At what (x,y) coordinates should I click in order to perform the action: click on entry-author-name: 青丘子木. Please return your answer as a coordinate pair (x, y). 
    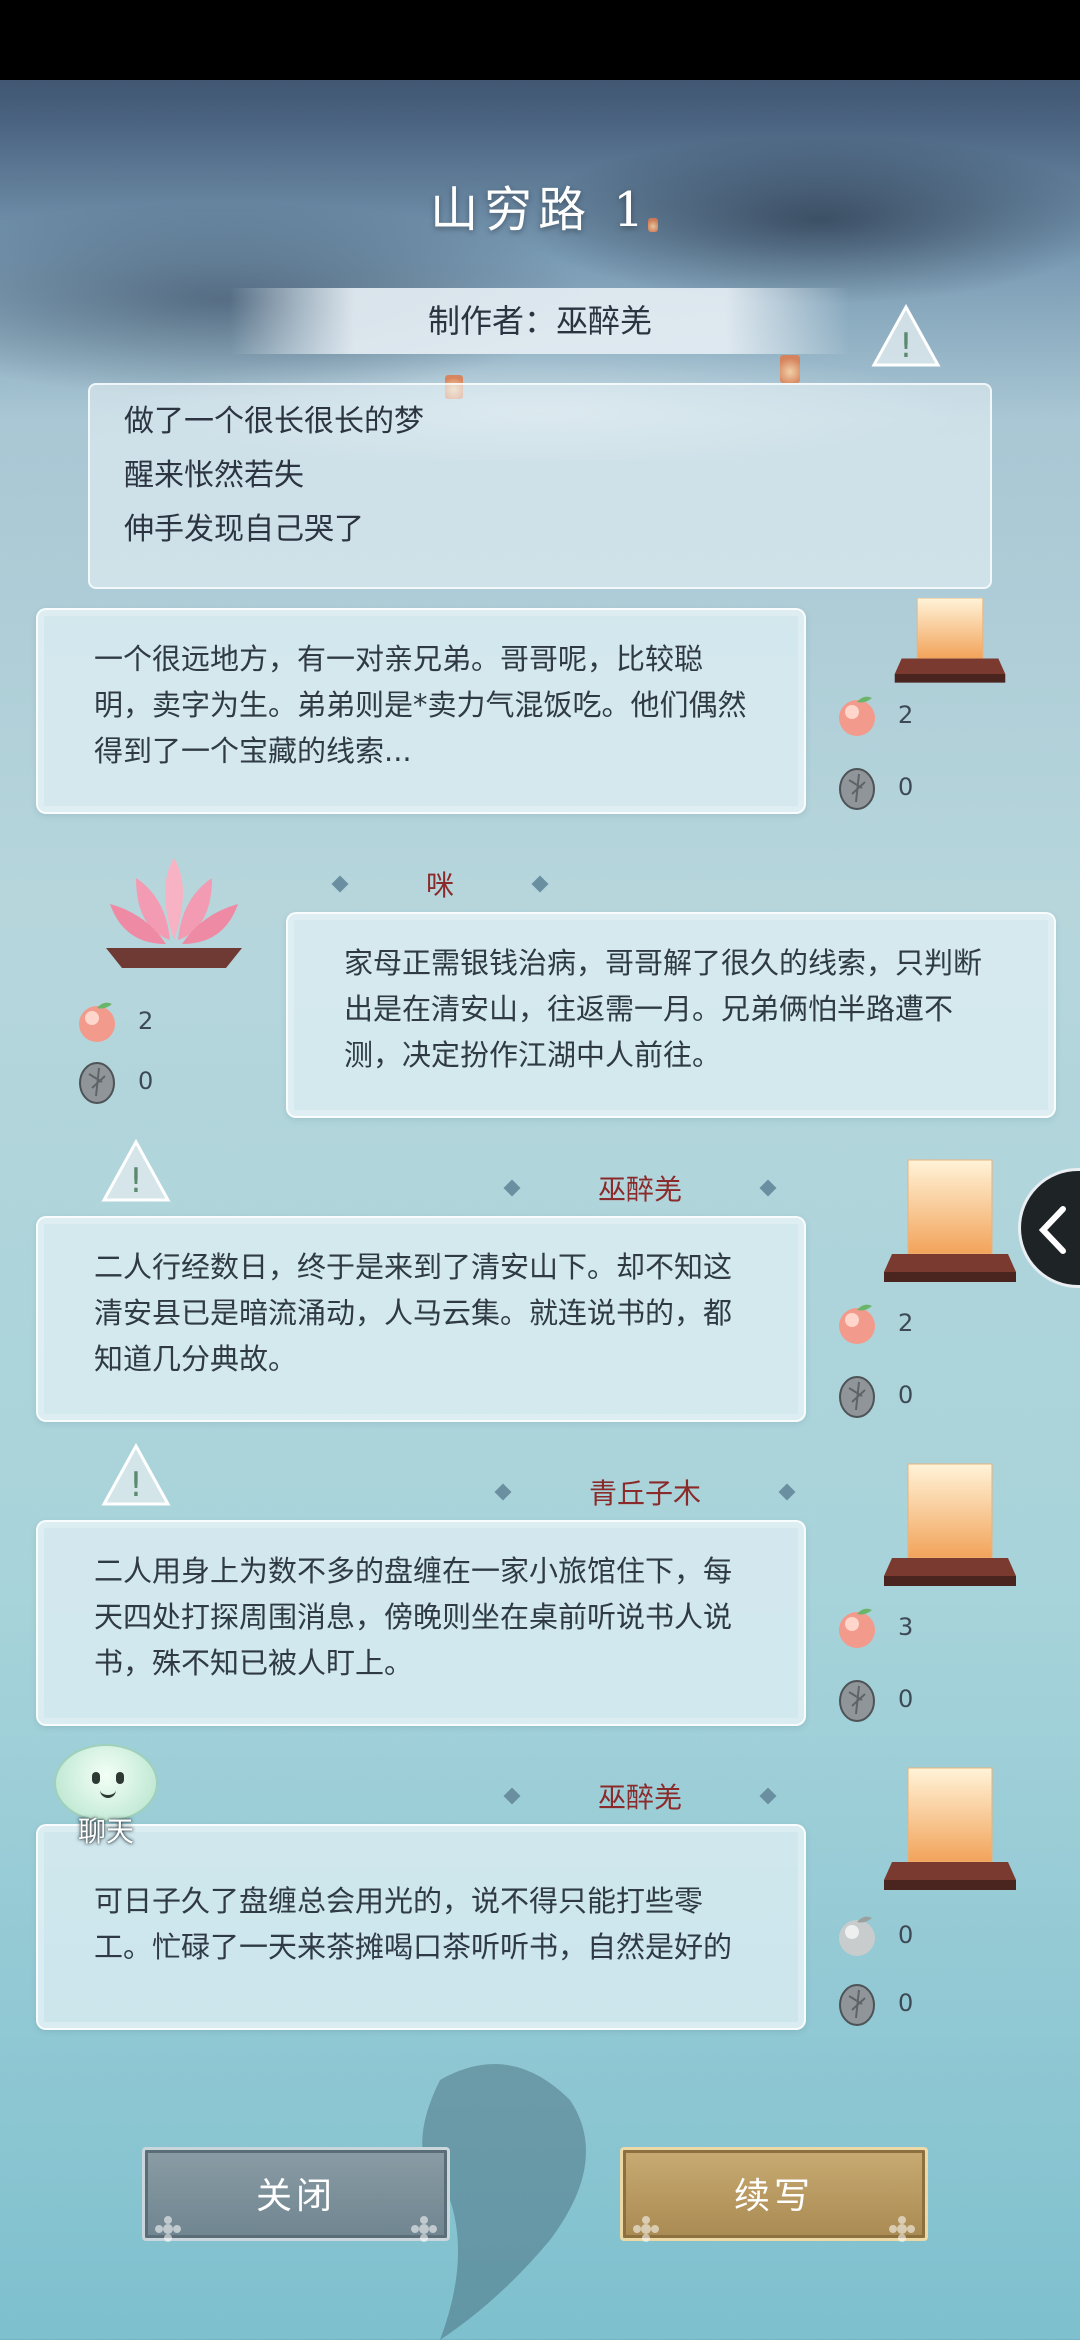
    Looking at the image, I should click on (644, 1493).